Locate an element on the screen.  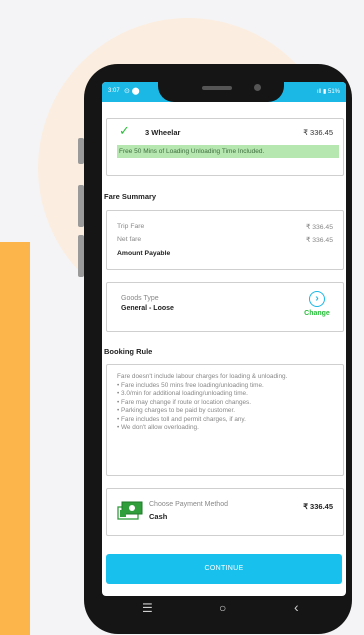
vehicle-row: ✓ 3 Wheelar ₹ 336.45 is located at coordinates (225, 131).